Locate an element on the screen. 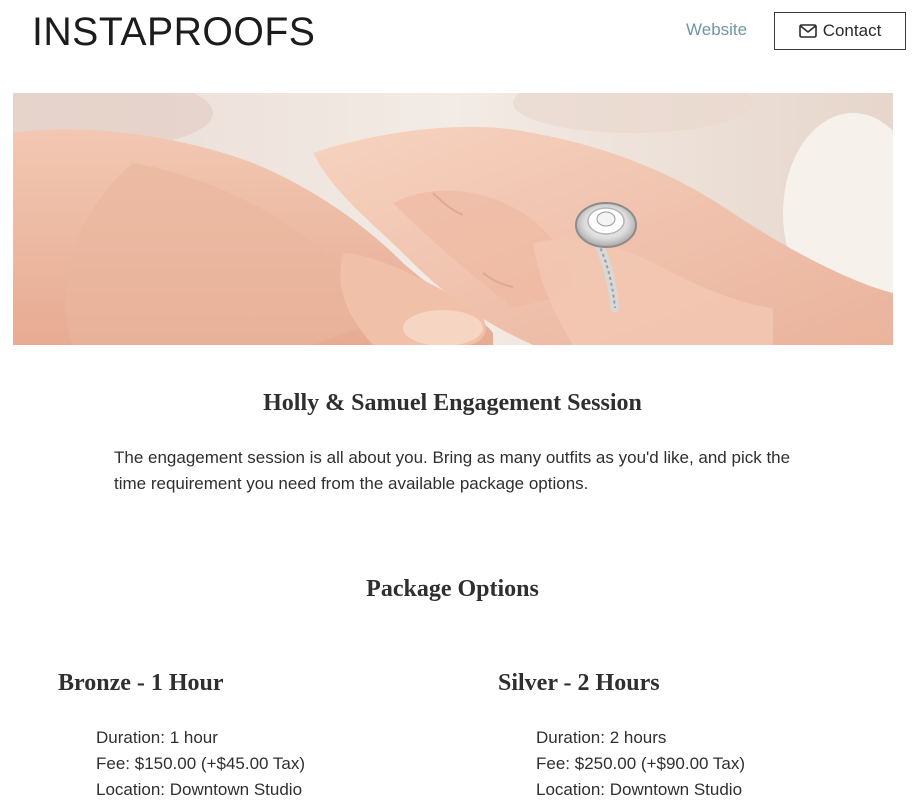  contact-button-label: Contact is located at coordinates (852, 30).